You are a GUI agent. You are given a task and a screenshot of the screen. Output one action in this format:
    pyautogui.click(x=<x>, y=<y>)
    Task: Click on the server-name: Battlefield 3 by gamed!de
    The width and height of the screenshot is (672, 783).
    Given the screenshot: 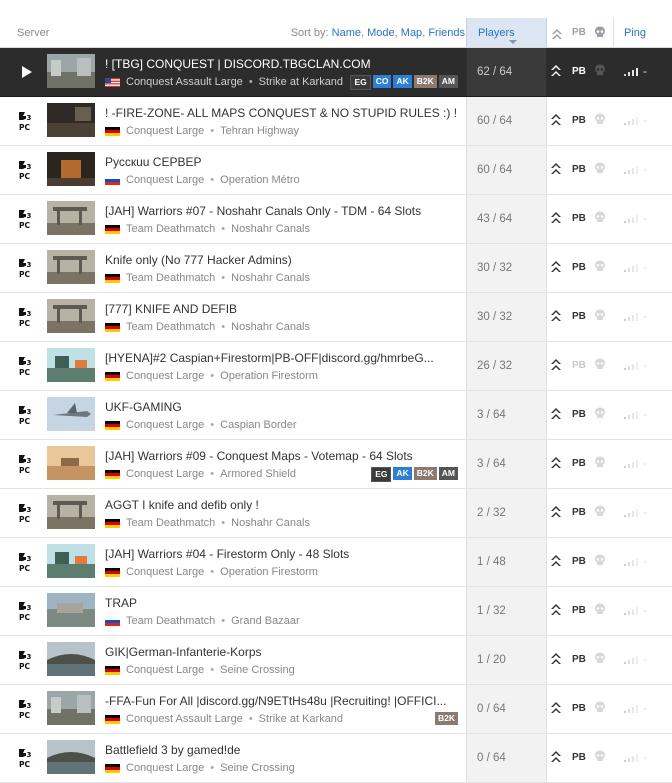 What is the action you would take?
    pyautogui.click(x=173, y=750)
    